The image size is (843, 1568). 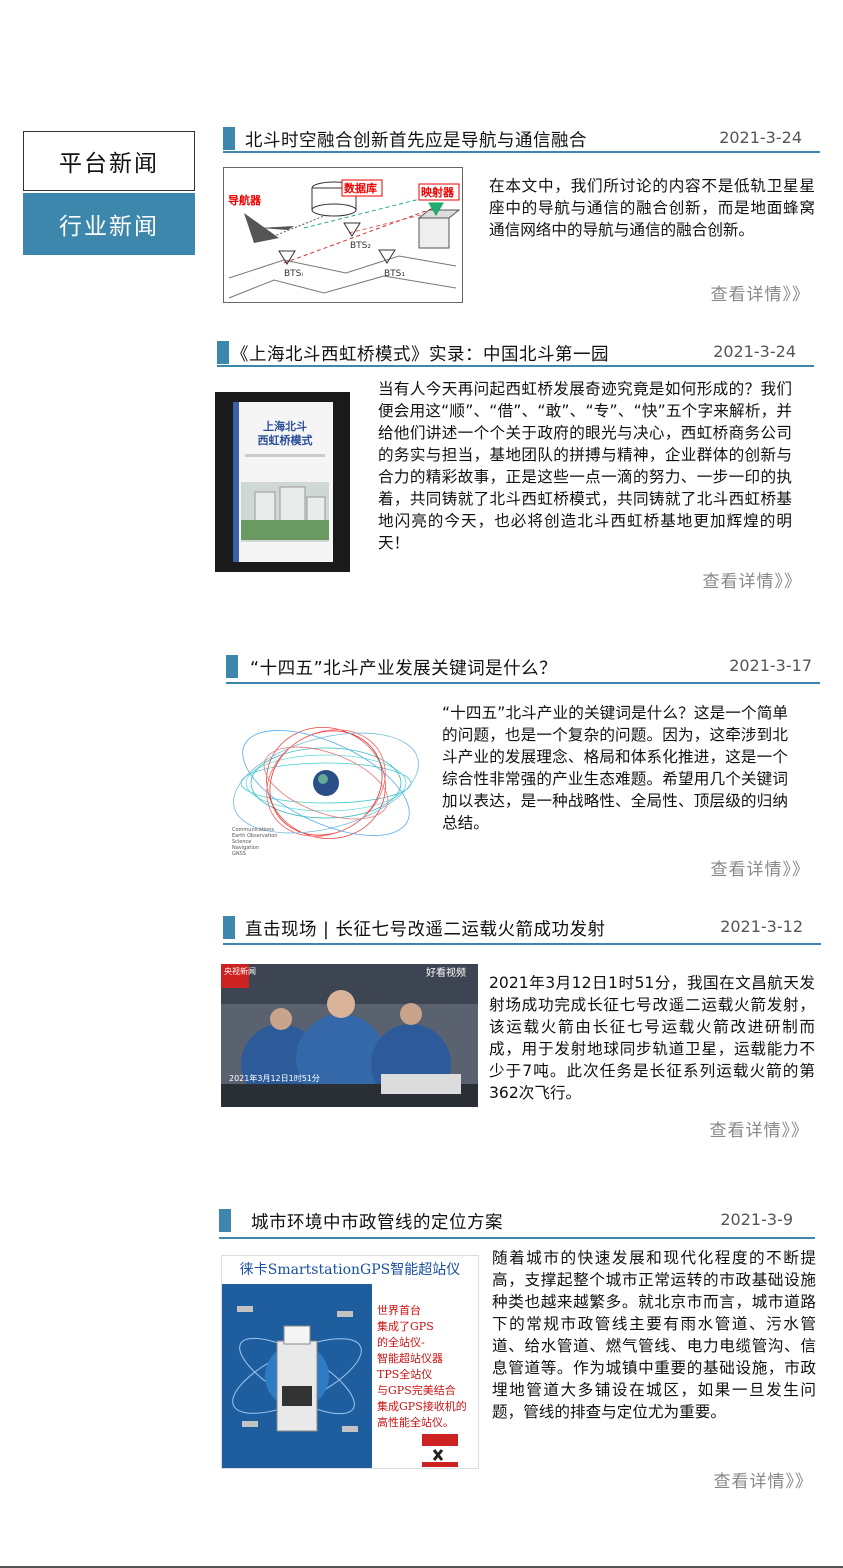 What do you see at coordinates (245, 200) in the screenshot?
I see `navigator-label: 导航器` at bounding box center [245, 200].